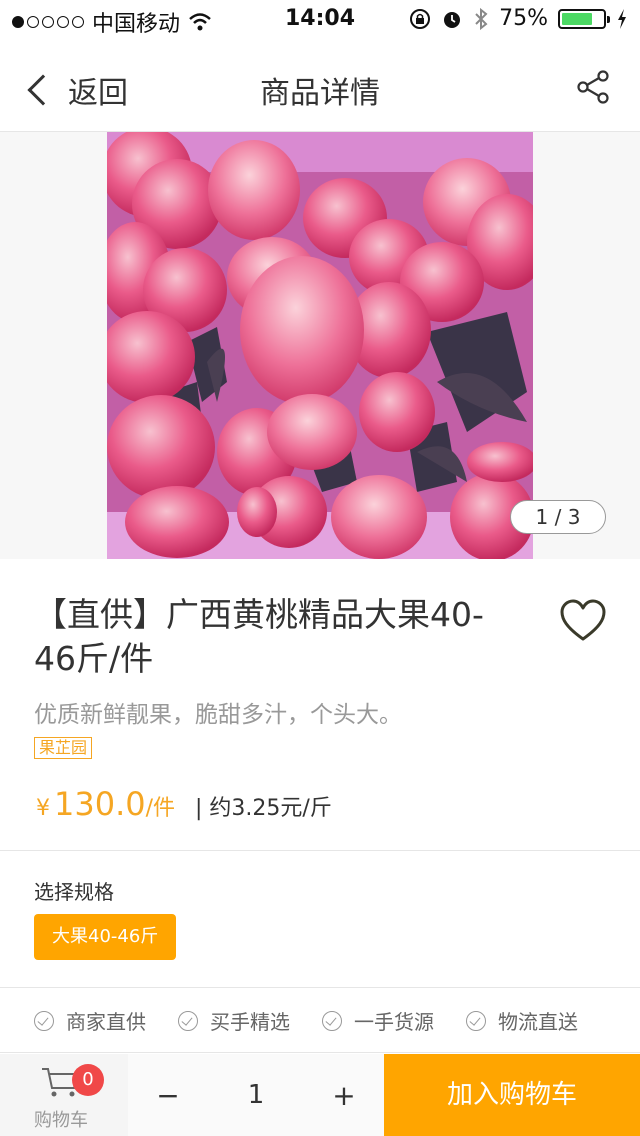  Describe the element at coordinates (63, 748) in the screenshot. I see `brand-tag: 果芷园` at that location.